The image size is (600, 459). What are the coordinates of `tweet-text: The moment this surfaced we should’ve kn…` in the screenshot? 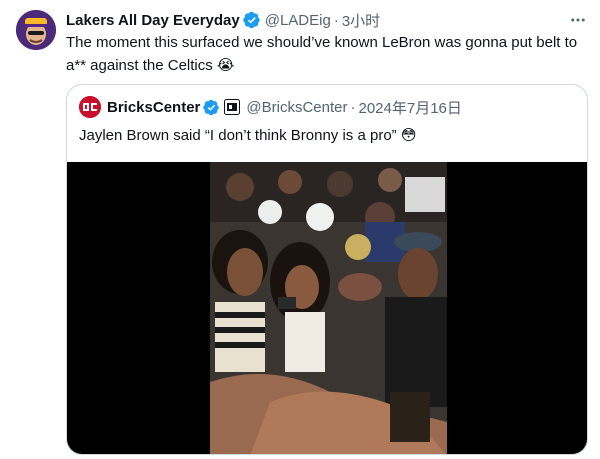 It's located at (322, 54).